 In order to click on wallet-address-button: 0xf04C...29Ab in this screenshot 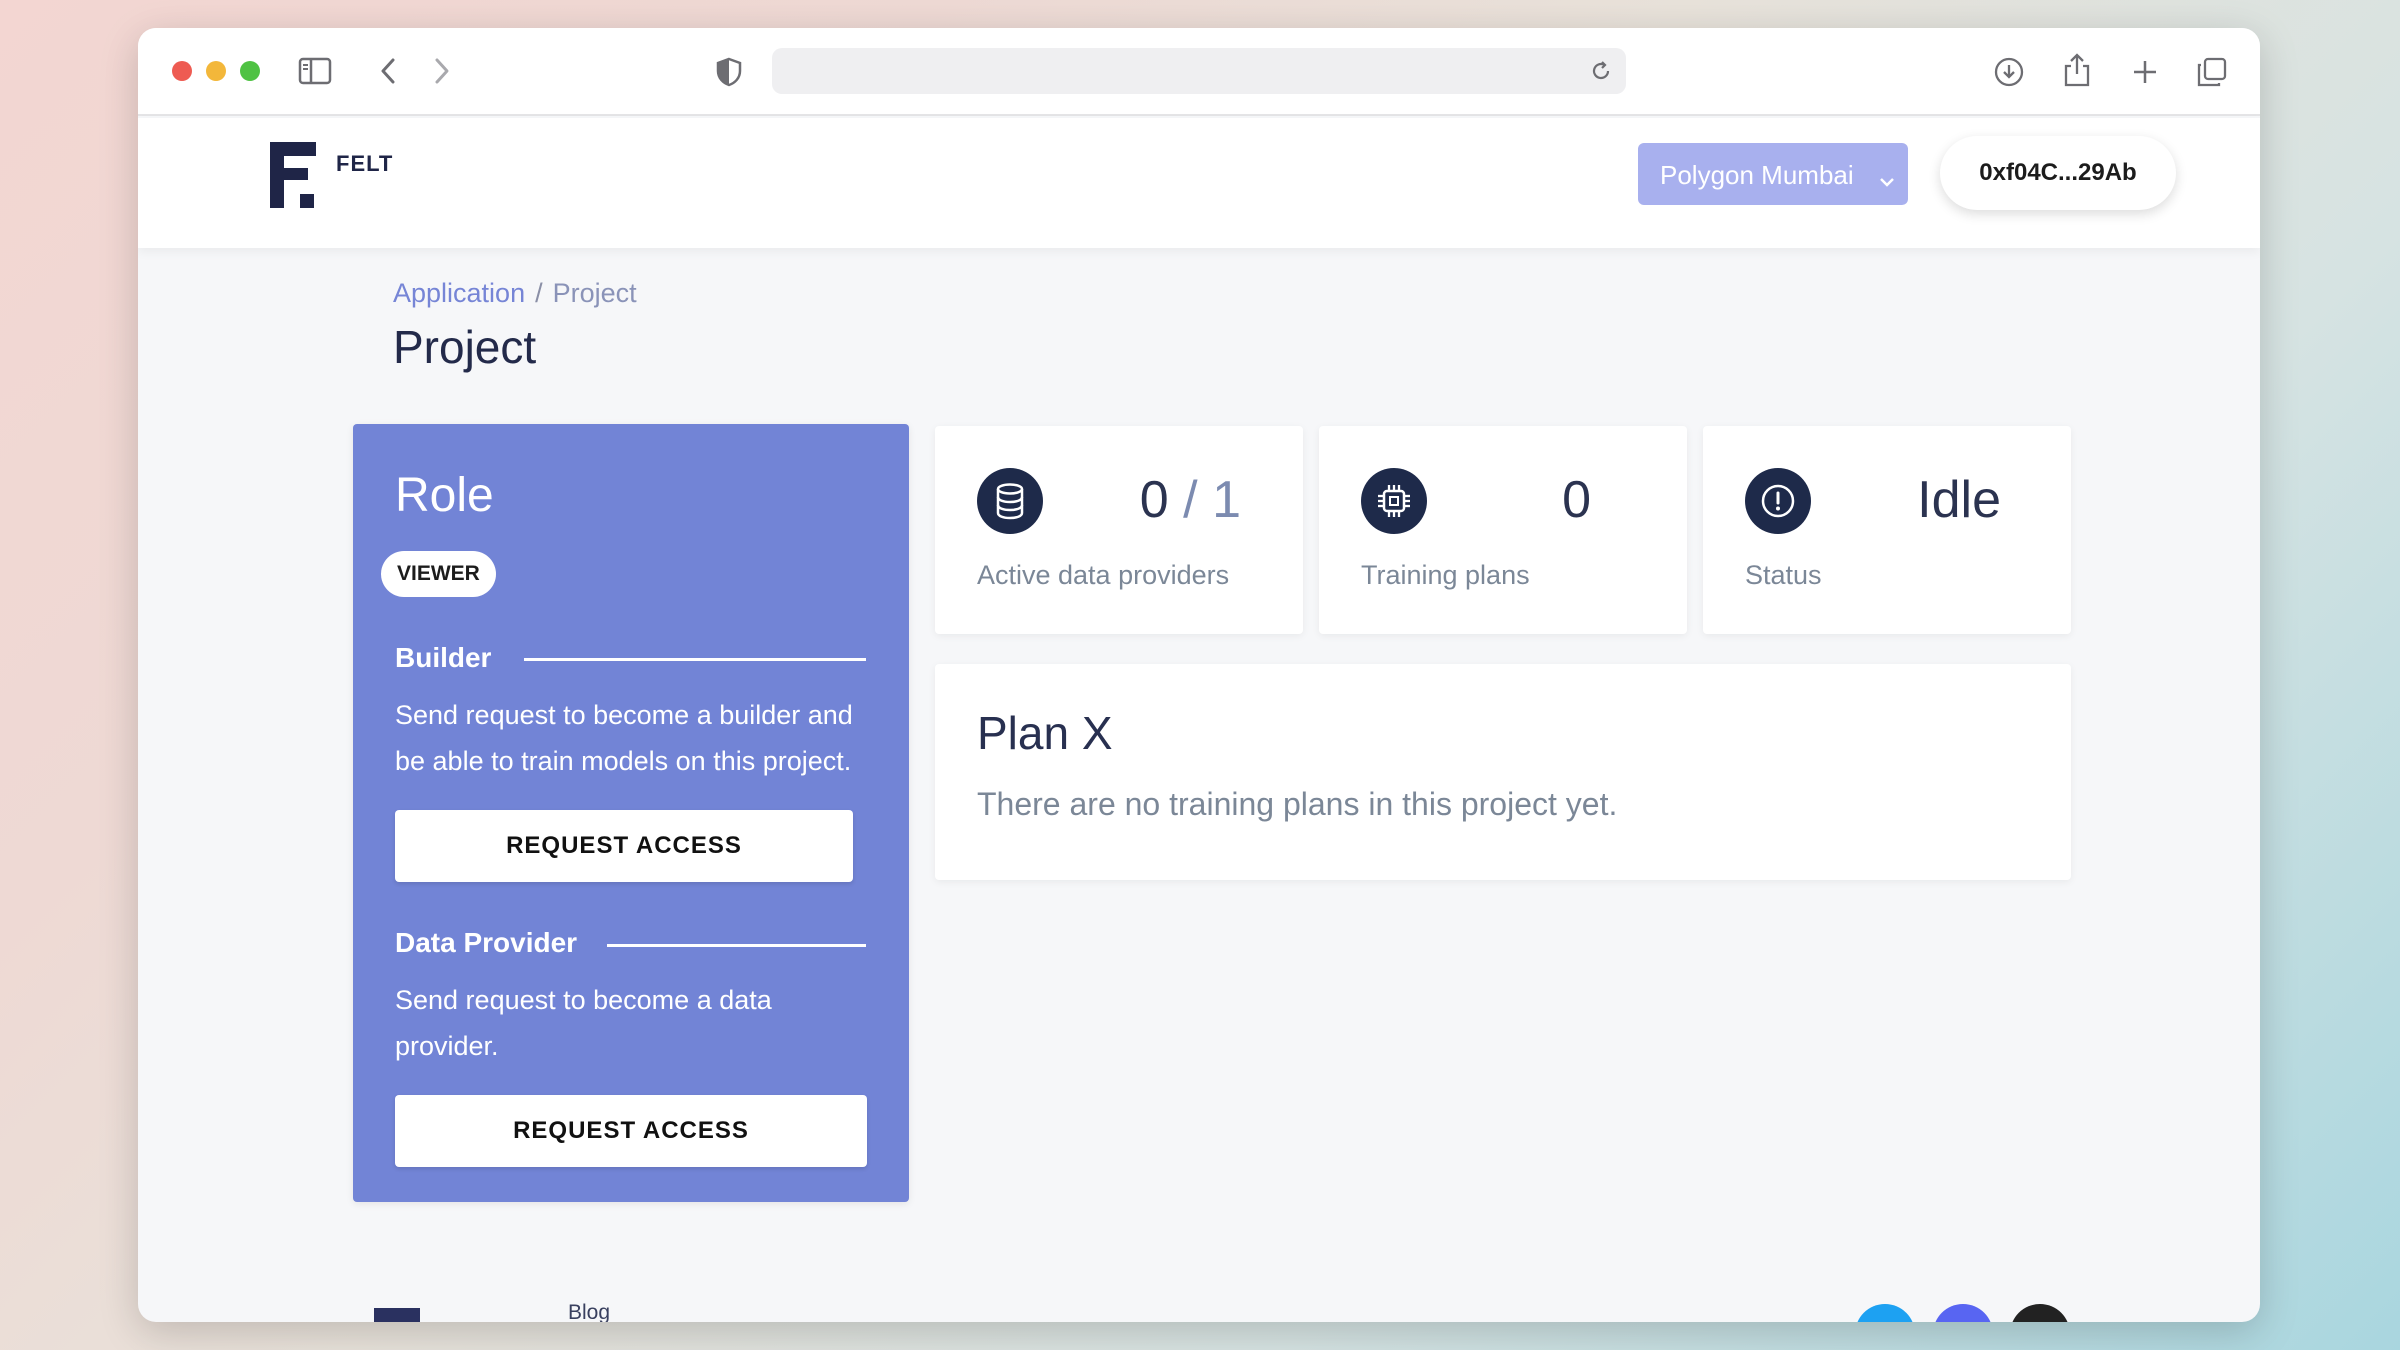, I will do `click(2058, 173)`.